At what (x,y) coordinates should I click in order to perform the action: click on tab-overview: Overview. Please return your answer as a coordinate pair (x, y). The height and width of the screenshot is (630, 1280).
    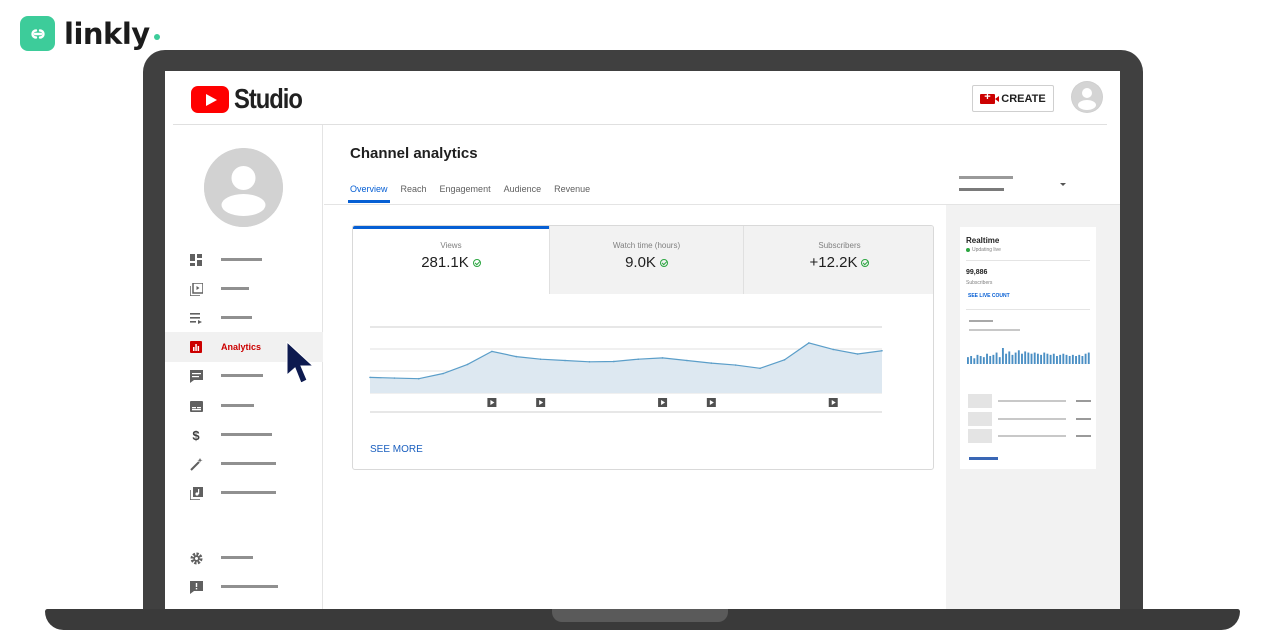
    Looking at the image, I should click on (369, 193).